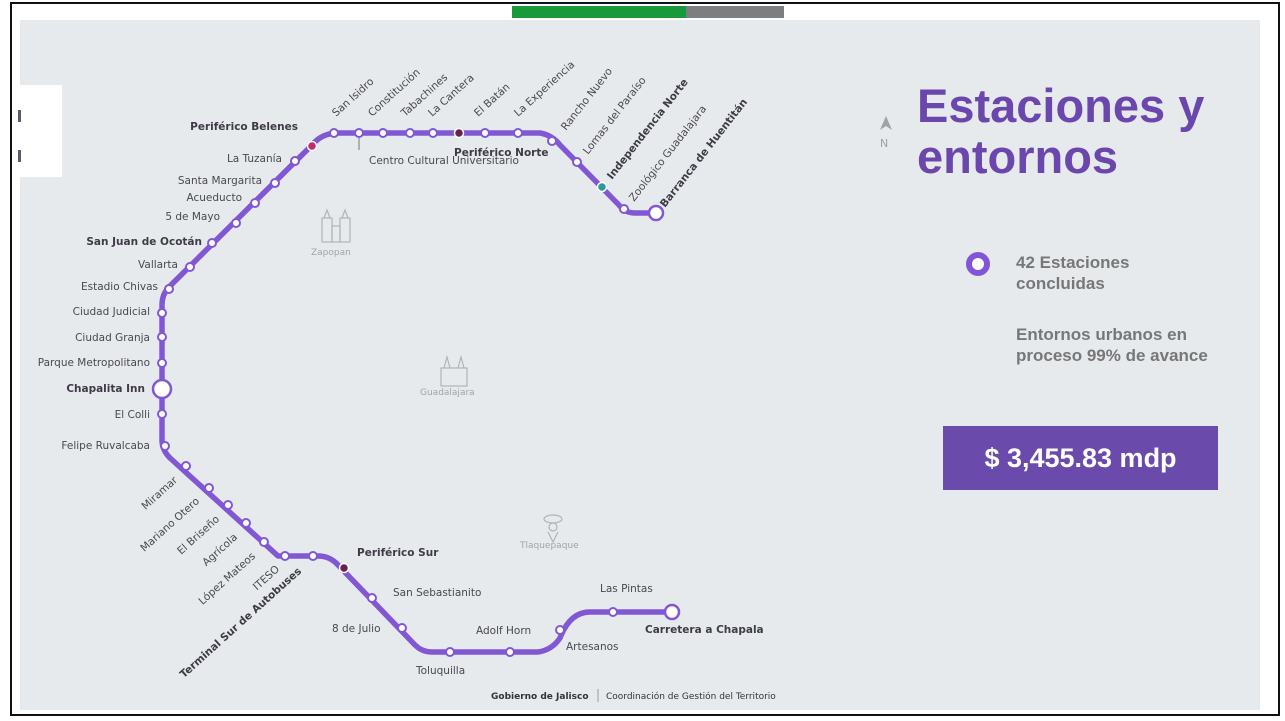  What do you see at coordinates (241, 622) in the screenshot?
I see `station-label: Terminal Sur de Autobuses` at bounding box center [241, 622].